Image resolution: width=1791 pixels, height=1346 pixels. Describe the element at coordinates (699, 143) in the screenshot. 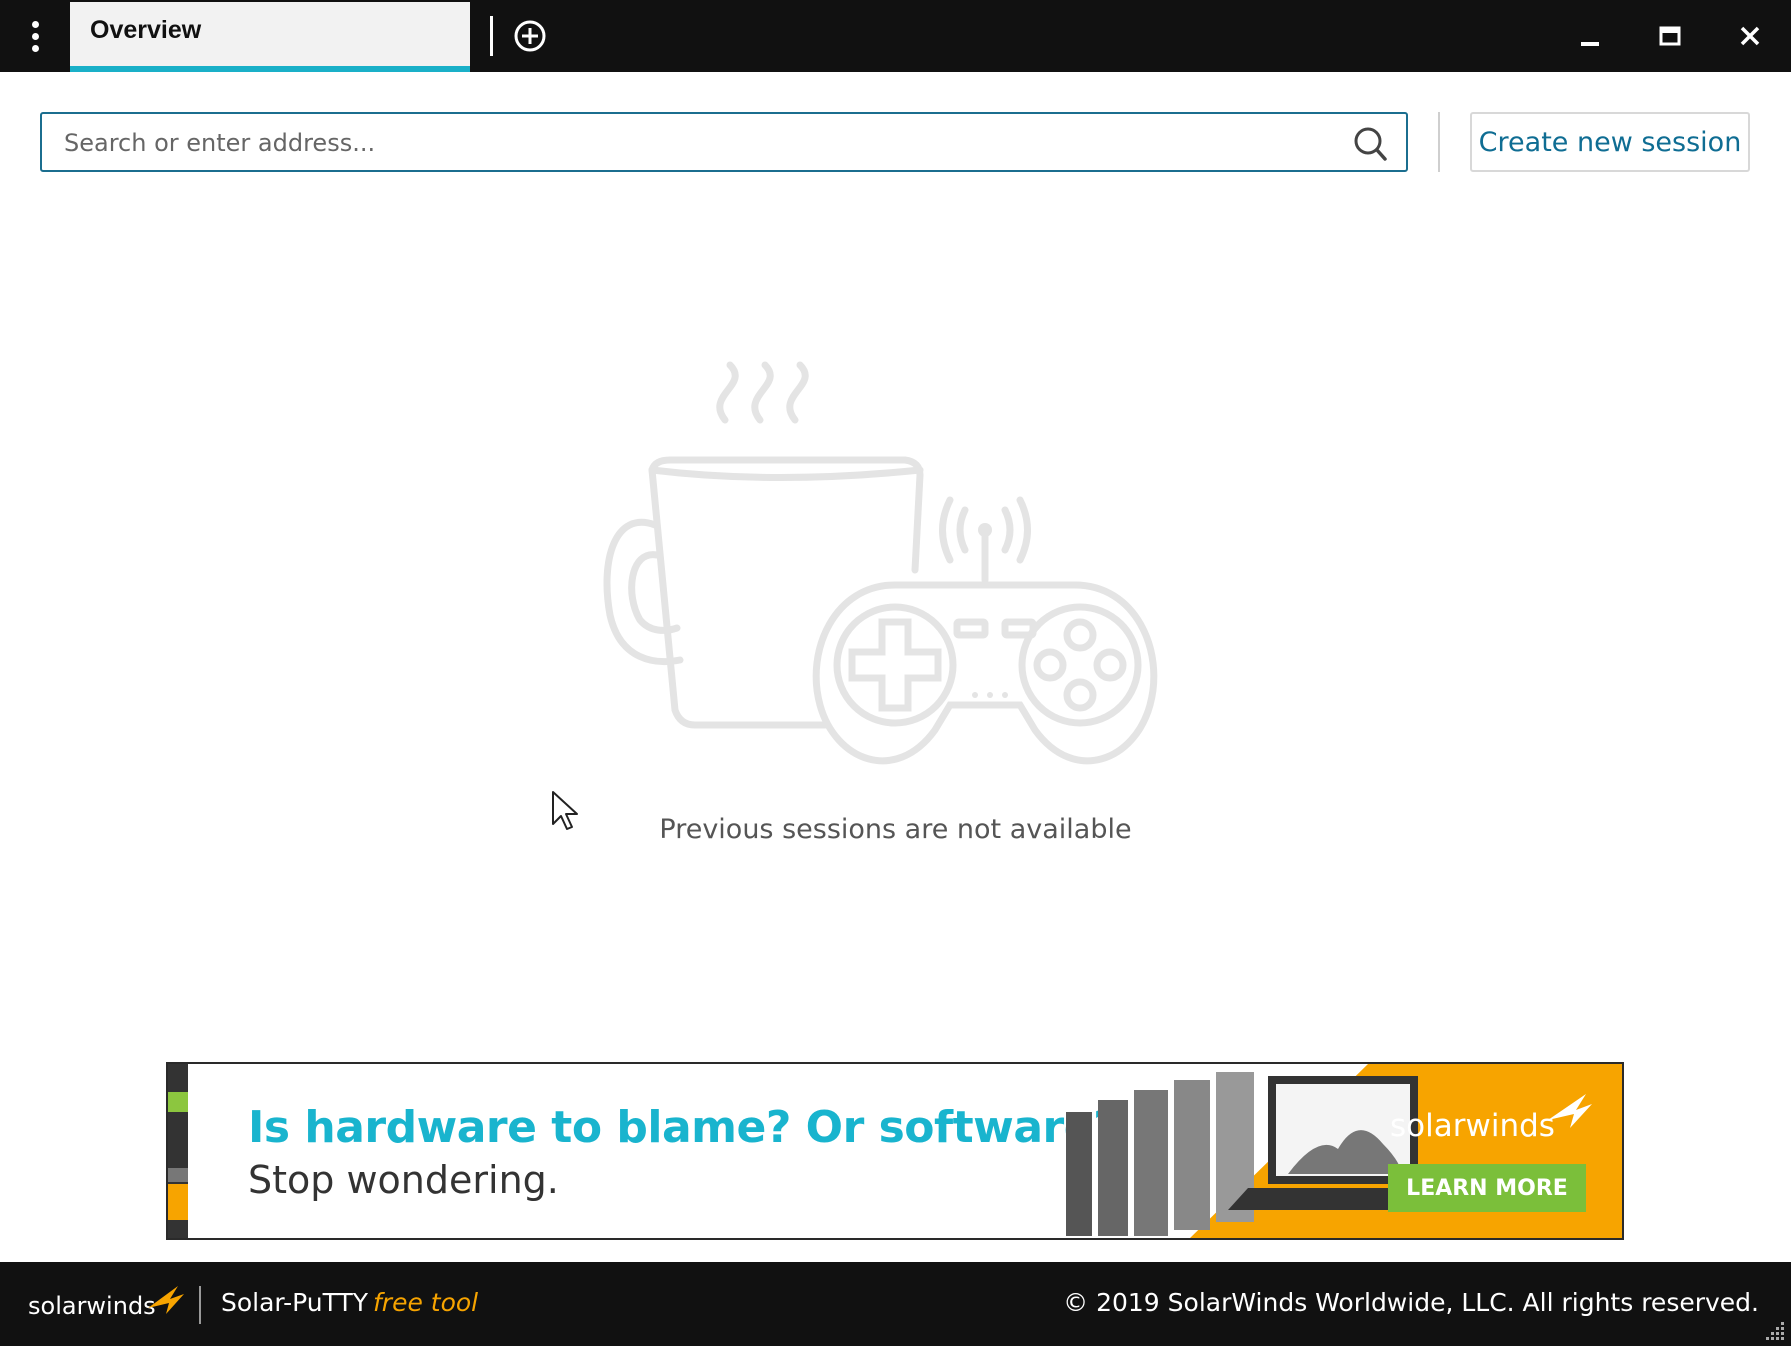

I see `search-input` at that location.